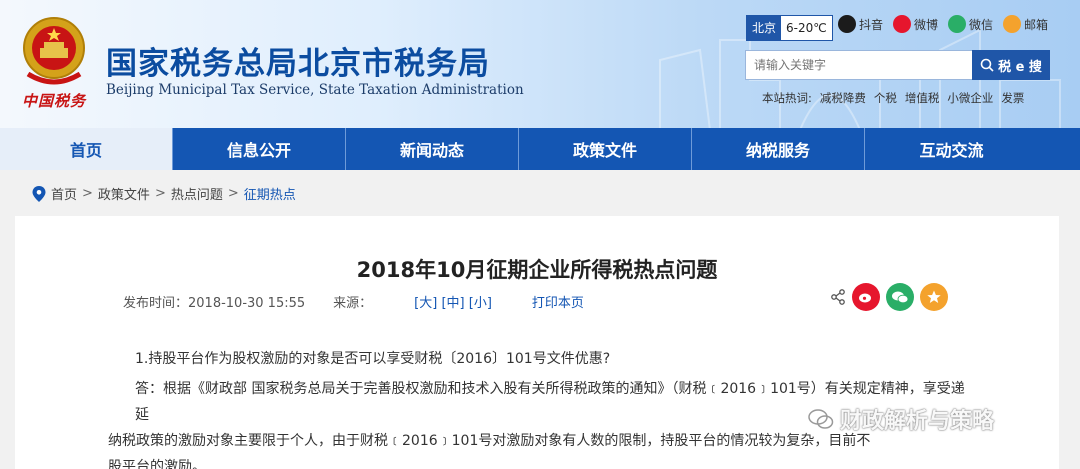 This screenshot has width=1080, height=469. I want to click on social-wechat: 微信, so click(970, 24).